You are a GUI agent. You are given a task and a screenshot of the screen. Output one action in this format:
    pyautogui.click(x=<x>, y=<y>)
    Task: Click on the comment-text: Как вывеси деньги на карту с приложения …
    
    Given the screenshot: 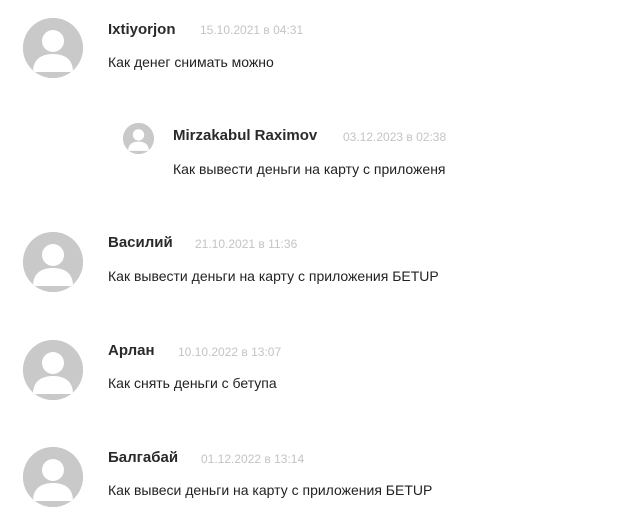 What is the action you would take?
    pyautogui.click(x=270, y=490)
    